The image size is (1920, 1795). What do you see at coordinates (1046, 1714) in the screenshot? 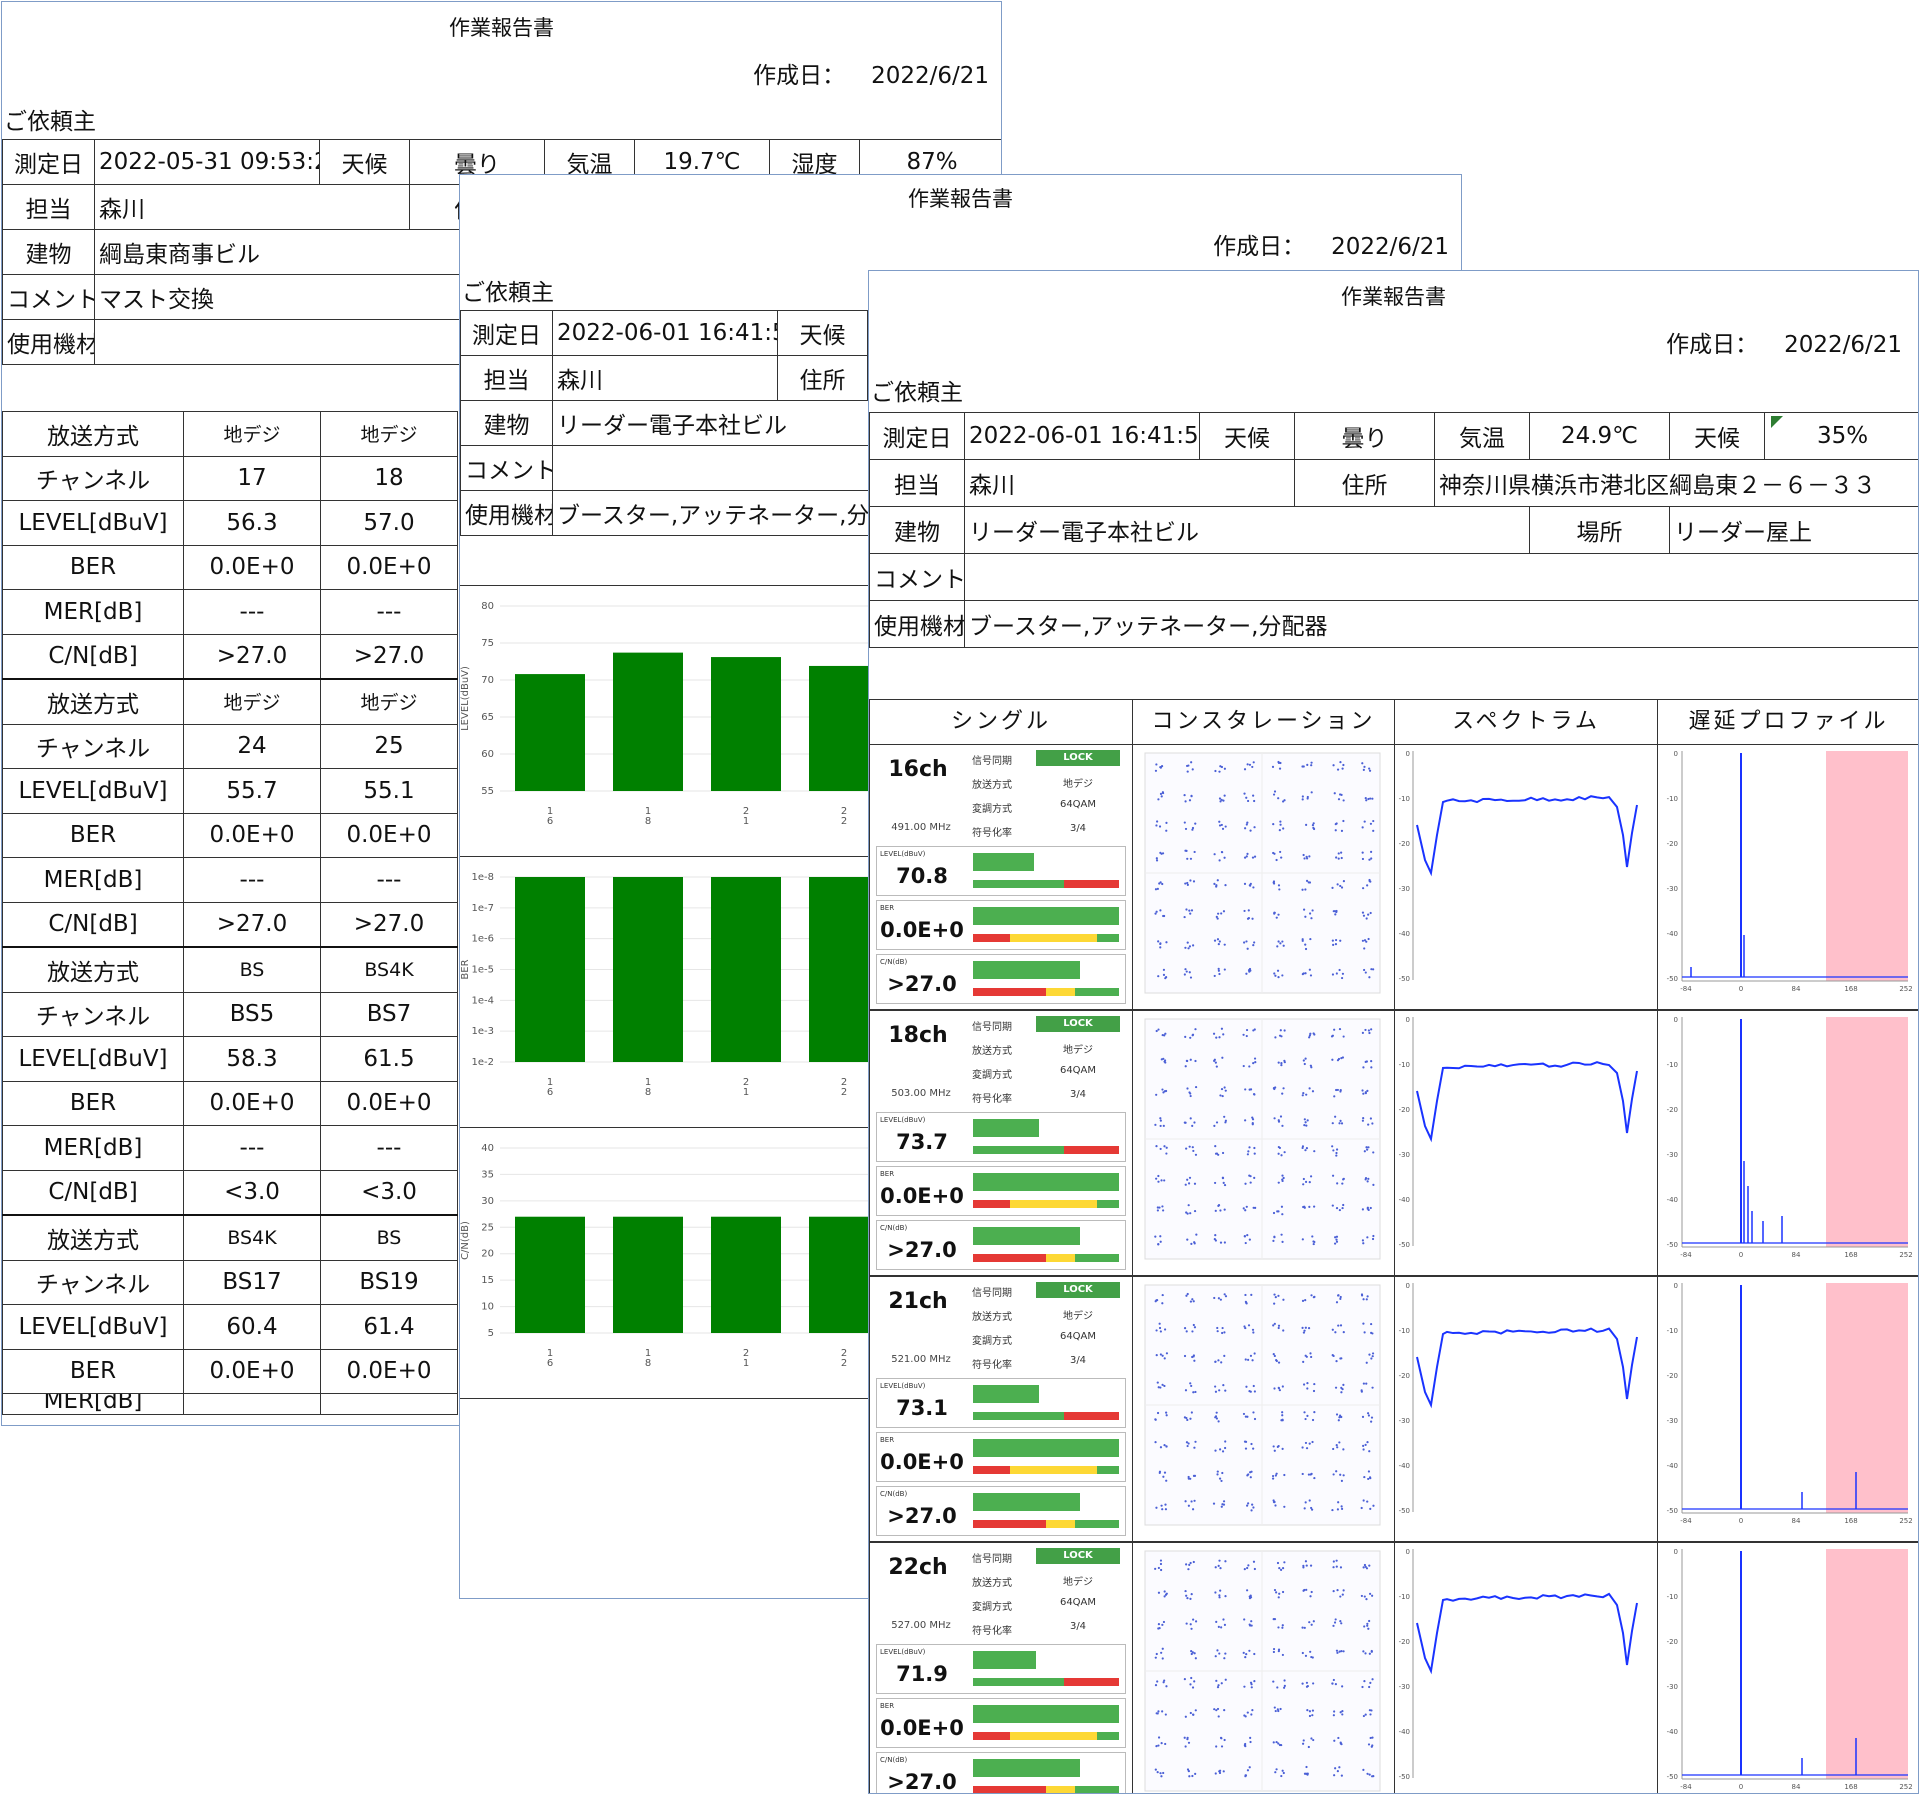
I see `meter-bar` at bounding box center [1046, 1714].